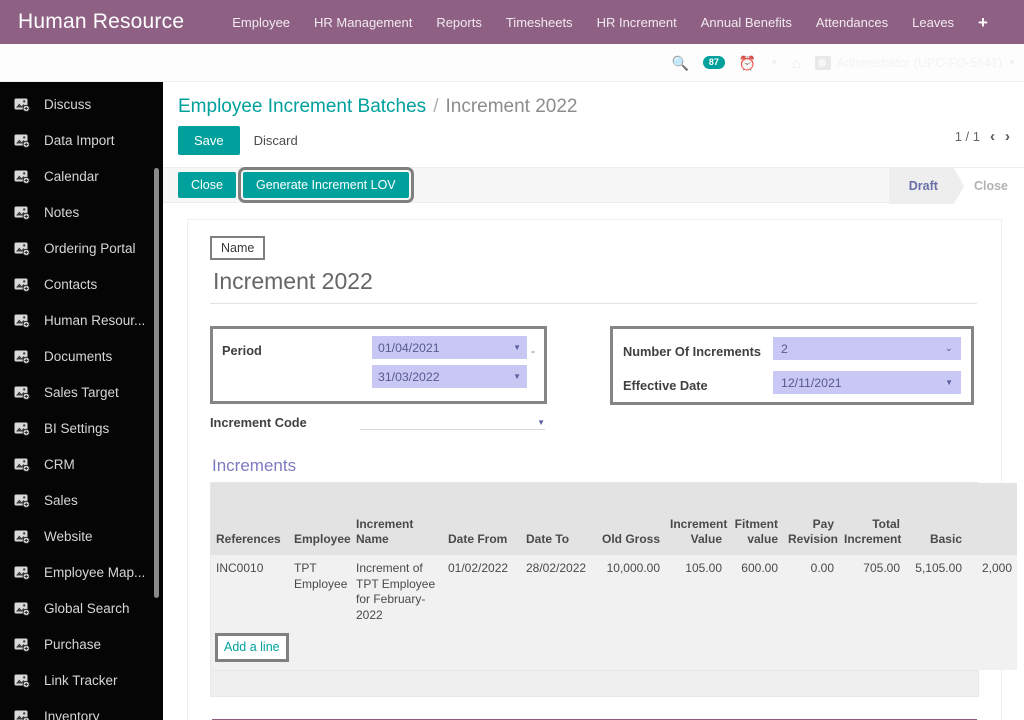  Describe the element at coordinates (397, 519) in the screenshot. I see `col-increment-name: Increment Name` at that location.